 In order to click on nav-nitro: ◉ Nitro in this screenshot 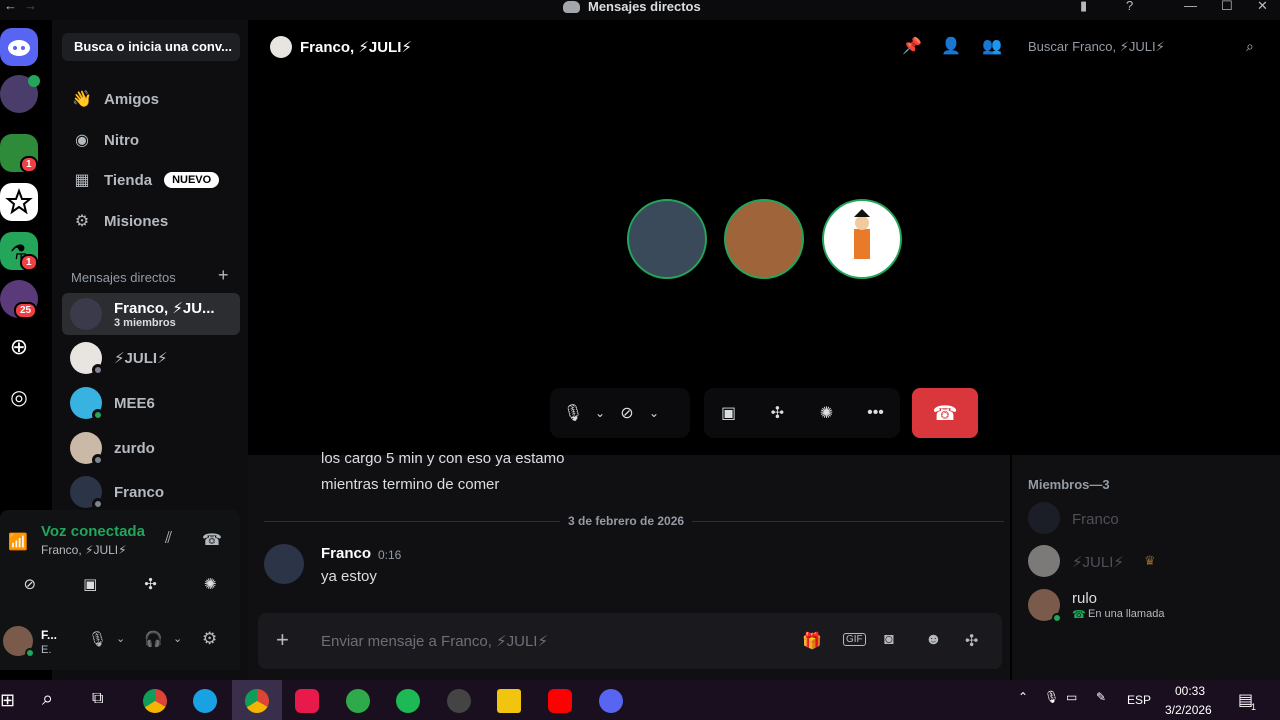, I will do `click(151, 140)`.